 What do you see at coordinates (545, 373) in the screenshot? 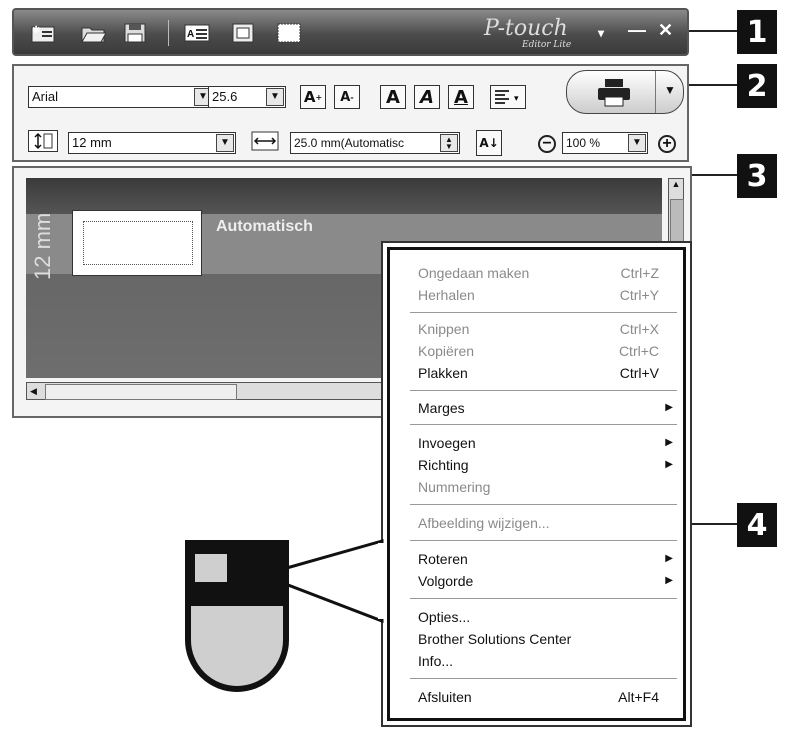
I see `menu-item-paste: Plakken Ctrl+V` at bounding box center [545, 373].